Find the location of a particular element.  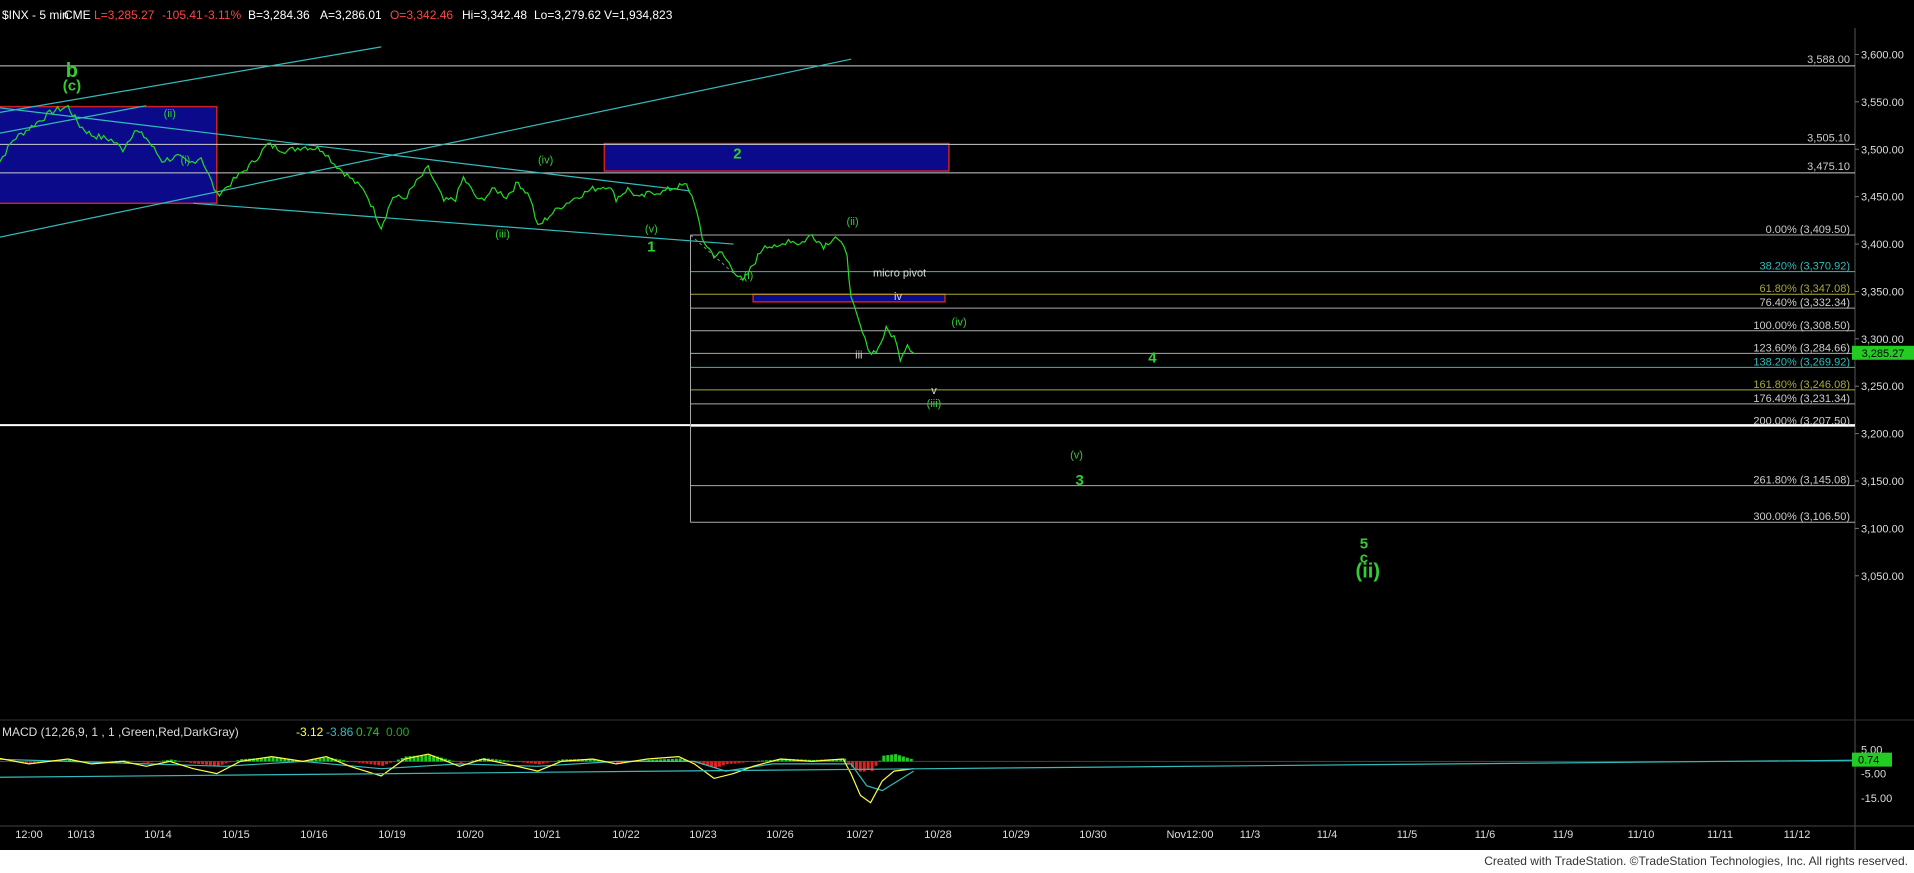

macd-y-tick-label: -5.00 is located at coordinates (1873, 775).